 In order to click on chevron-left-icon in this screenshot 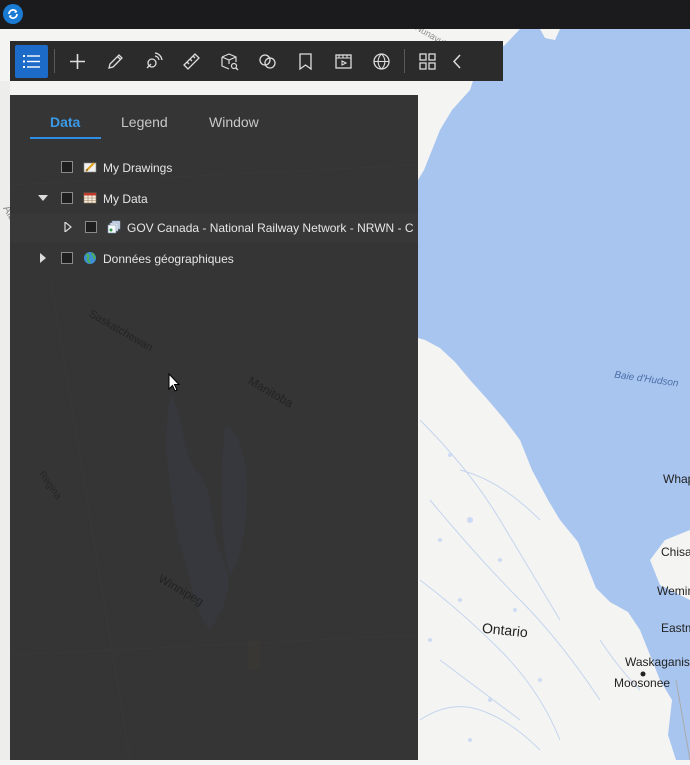, I will do `click(456, 61)`.